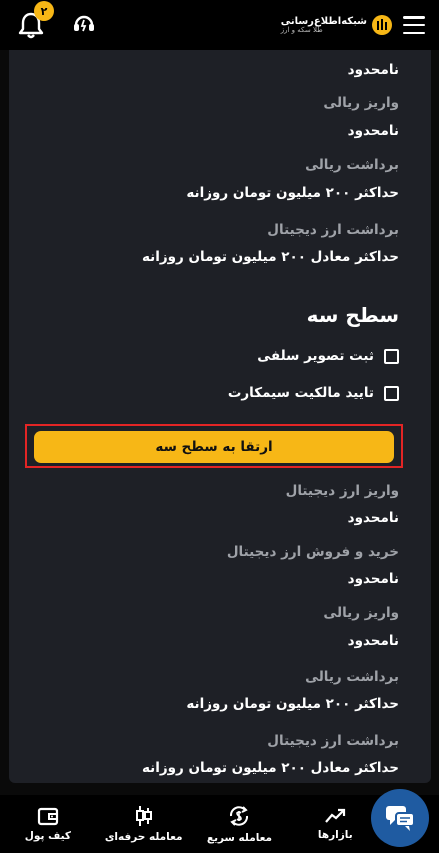  Describe the element at coordinates (239, 838) in the screenshot. I see `nav-label: معامله سریع` at that location.